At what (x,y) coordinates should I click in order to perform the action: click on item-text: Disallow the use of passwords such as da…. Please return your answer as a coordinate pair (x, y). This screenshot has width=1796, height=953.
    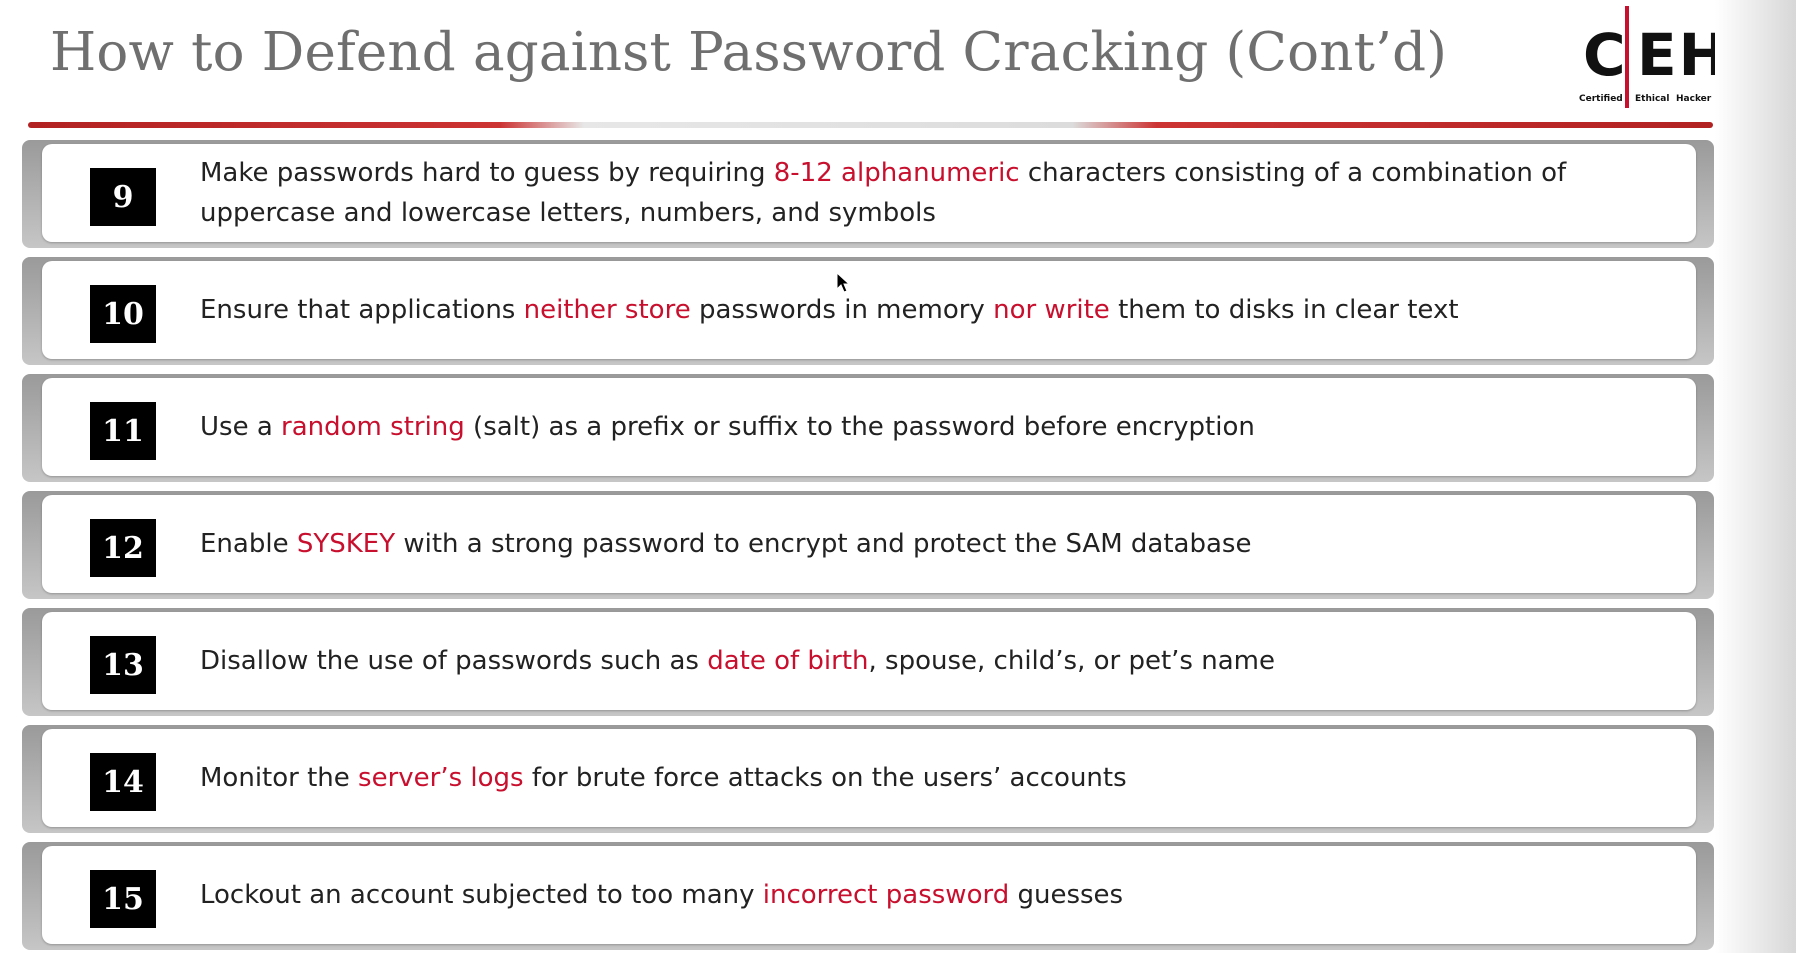
    Looking at the image, I should click on (940, 661).